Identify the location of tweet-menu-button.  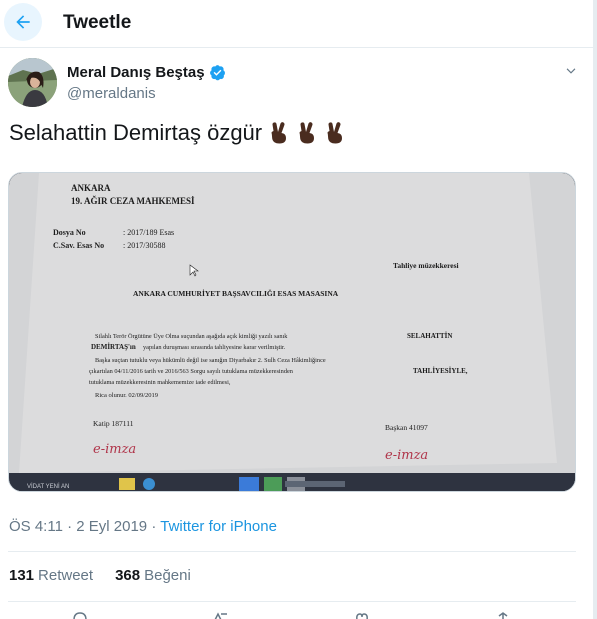
(571, 71).